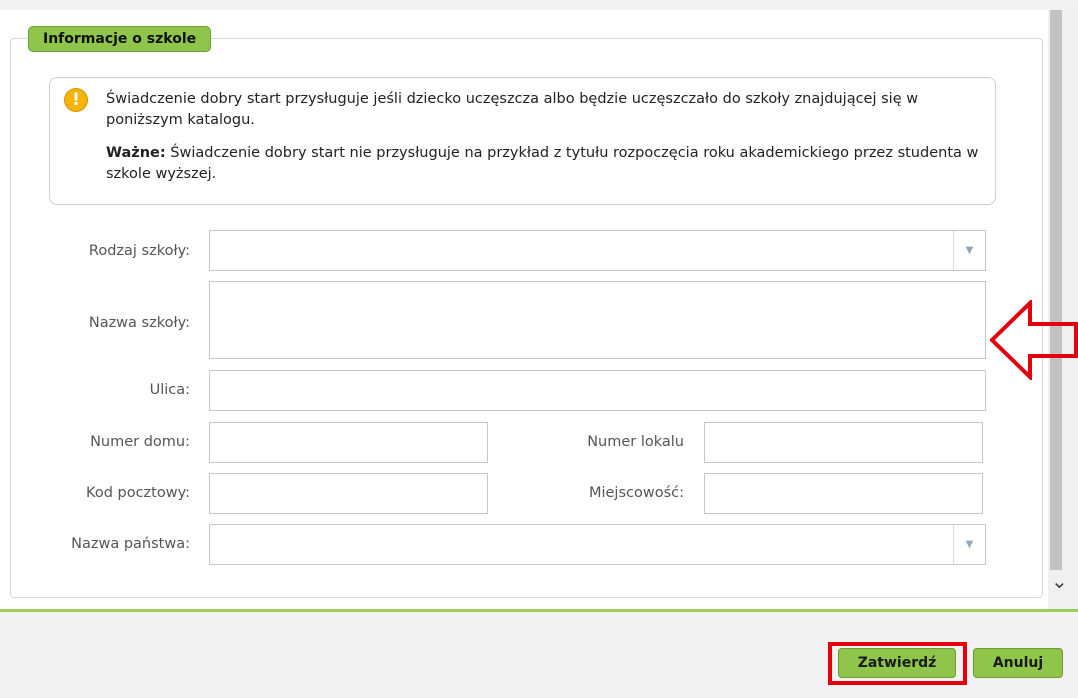  I want to click on postal-code-field, so click(348, 493).